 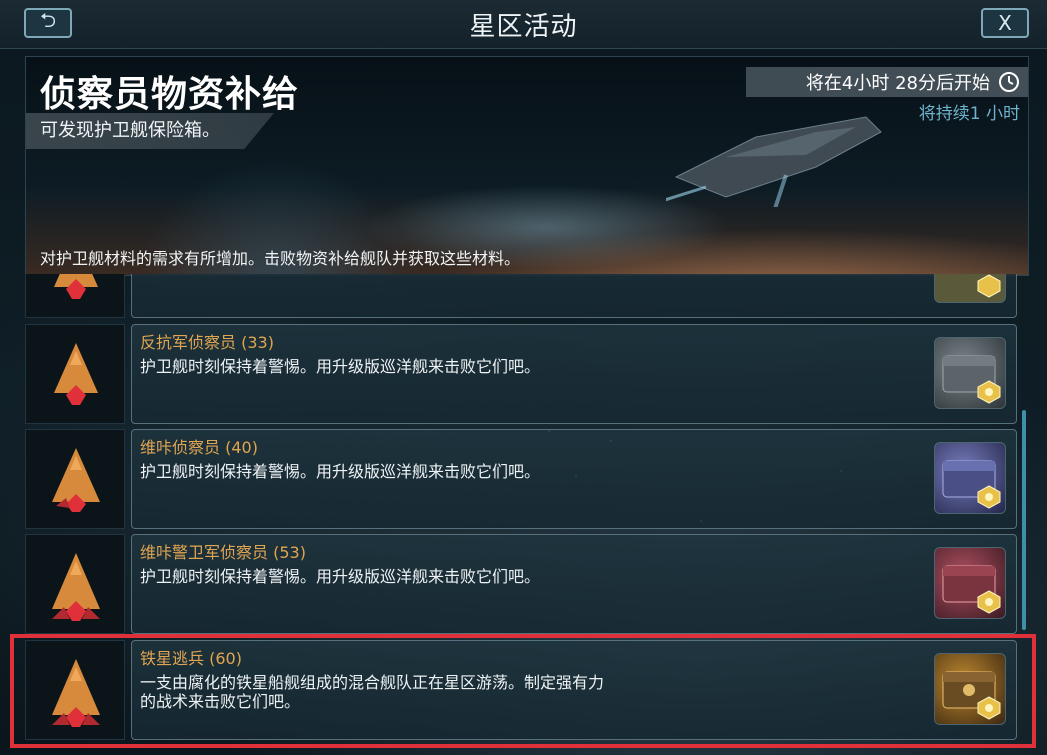 I want to click on list-item, so click(x=521, y=296).